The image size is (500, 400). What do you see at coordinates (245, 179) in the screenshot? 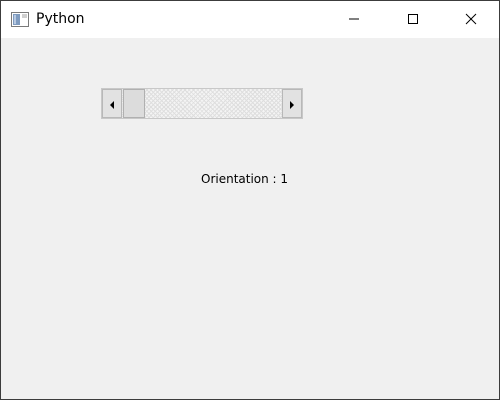
I see `orientation-label: Orientation : 1` at bounding box center [245, 179].